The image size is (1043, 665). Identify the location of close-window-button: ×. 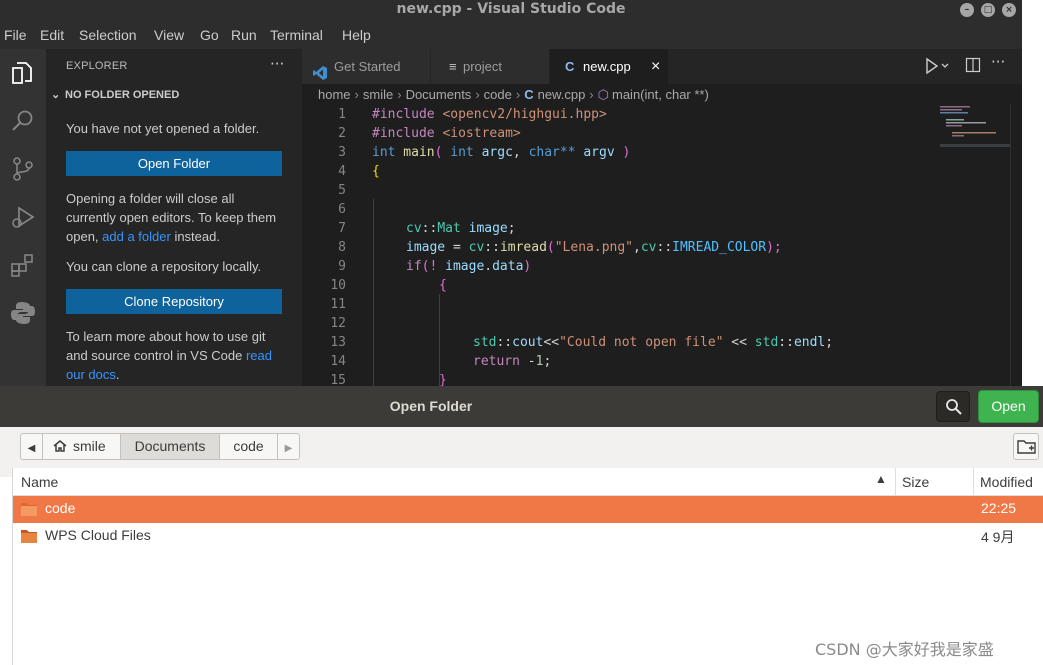
(1009, 10).